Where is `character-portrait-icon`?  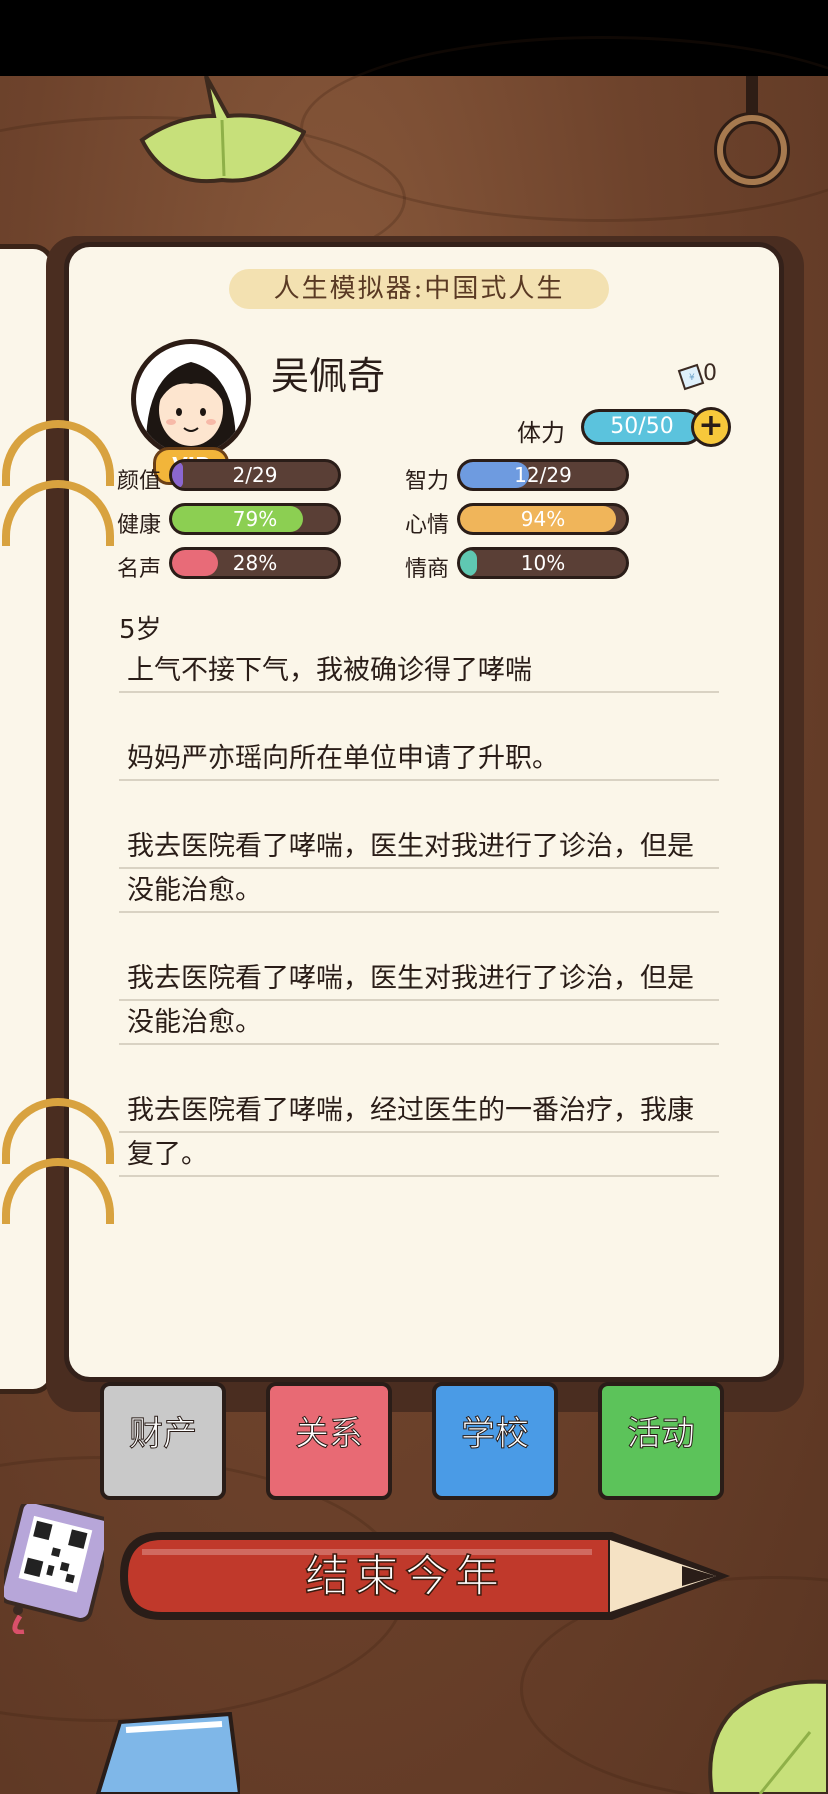 character-portrait-icon is located at coordinates (191, 408).